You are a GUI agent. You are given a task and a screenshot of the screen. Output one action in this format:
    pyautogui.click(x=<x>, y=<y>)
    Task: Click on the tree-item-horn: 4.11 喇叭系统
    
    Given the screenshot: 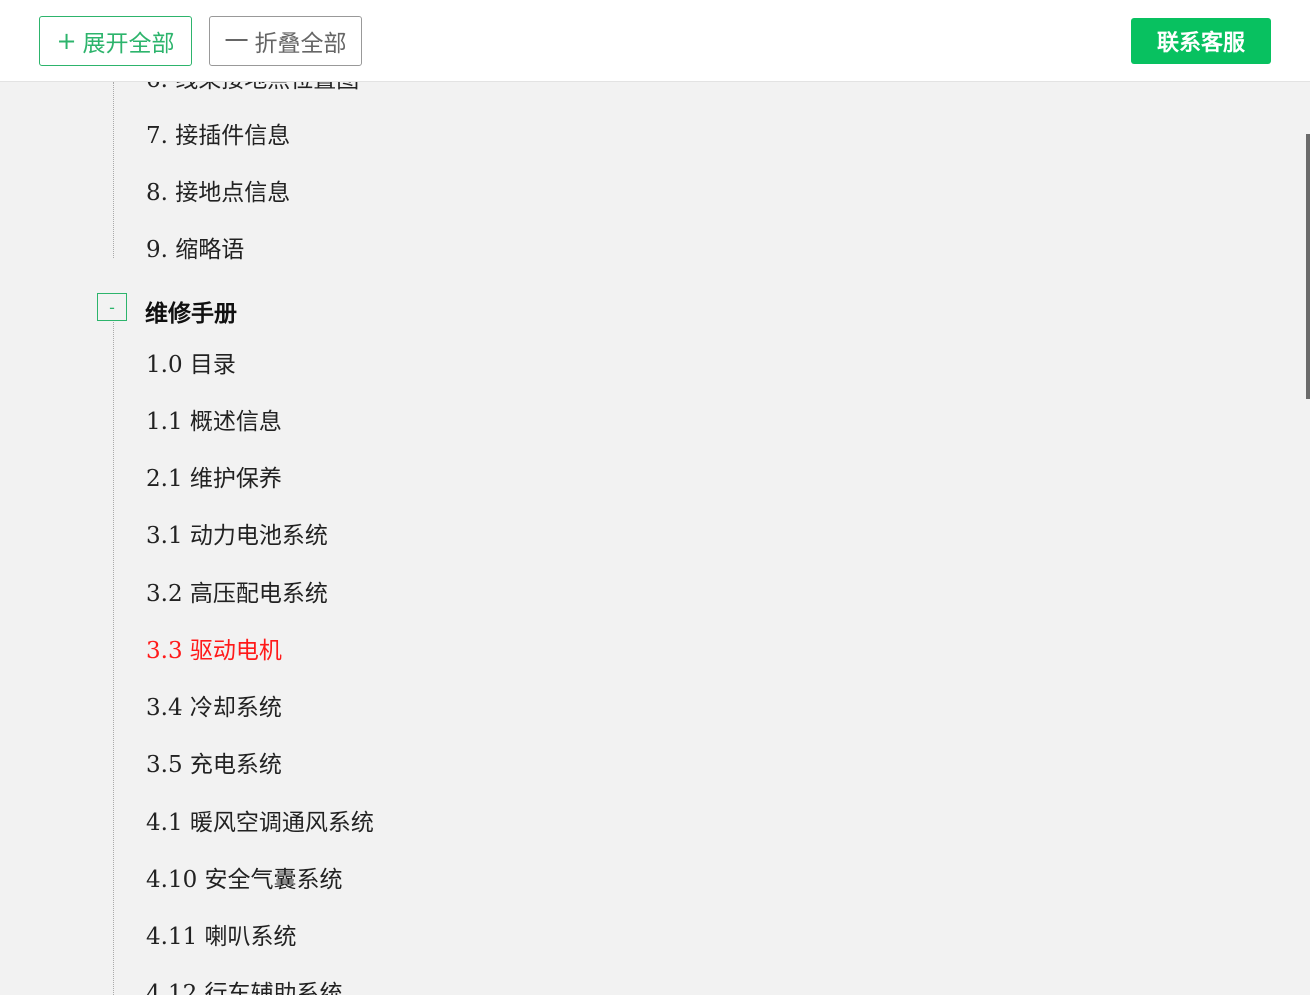 What is the action you would take?
    pyautogui.click(x=221, y=937)
    